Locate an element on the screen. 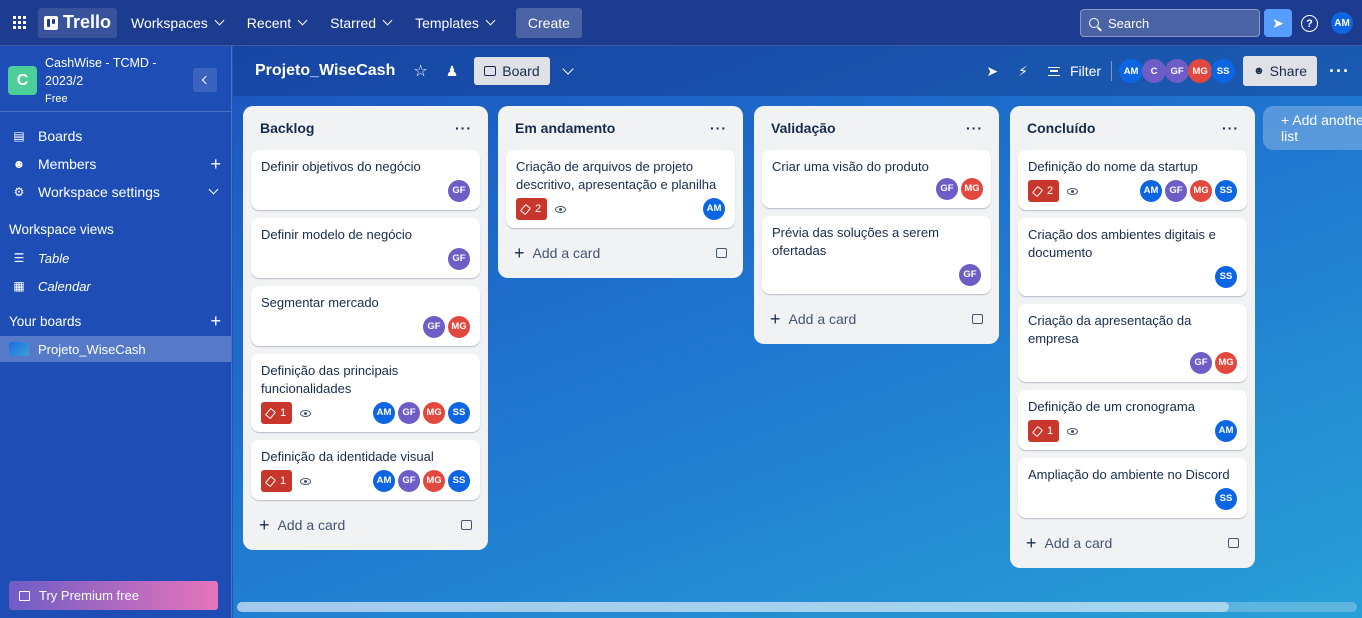  help-icon: ? is located at coordinates (1309, 23).